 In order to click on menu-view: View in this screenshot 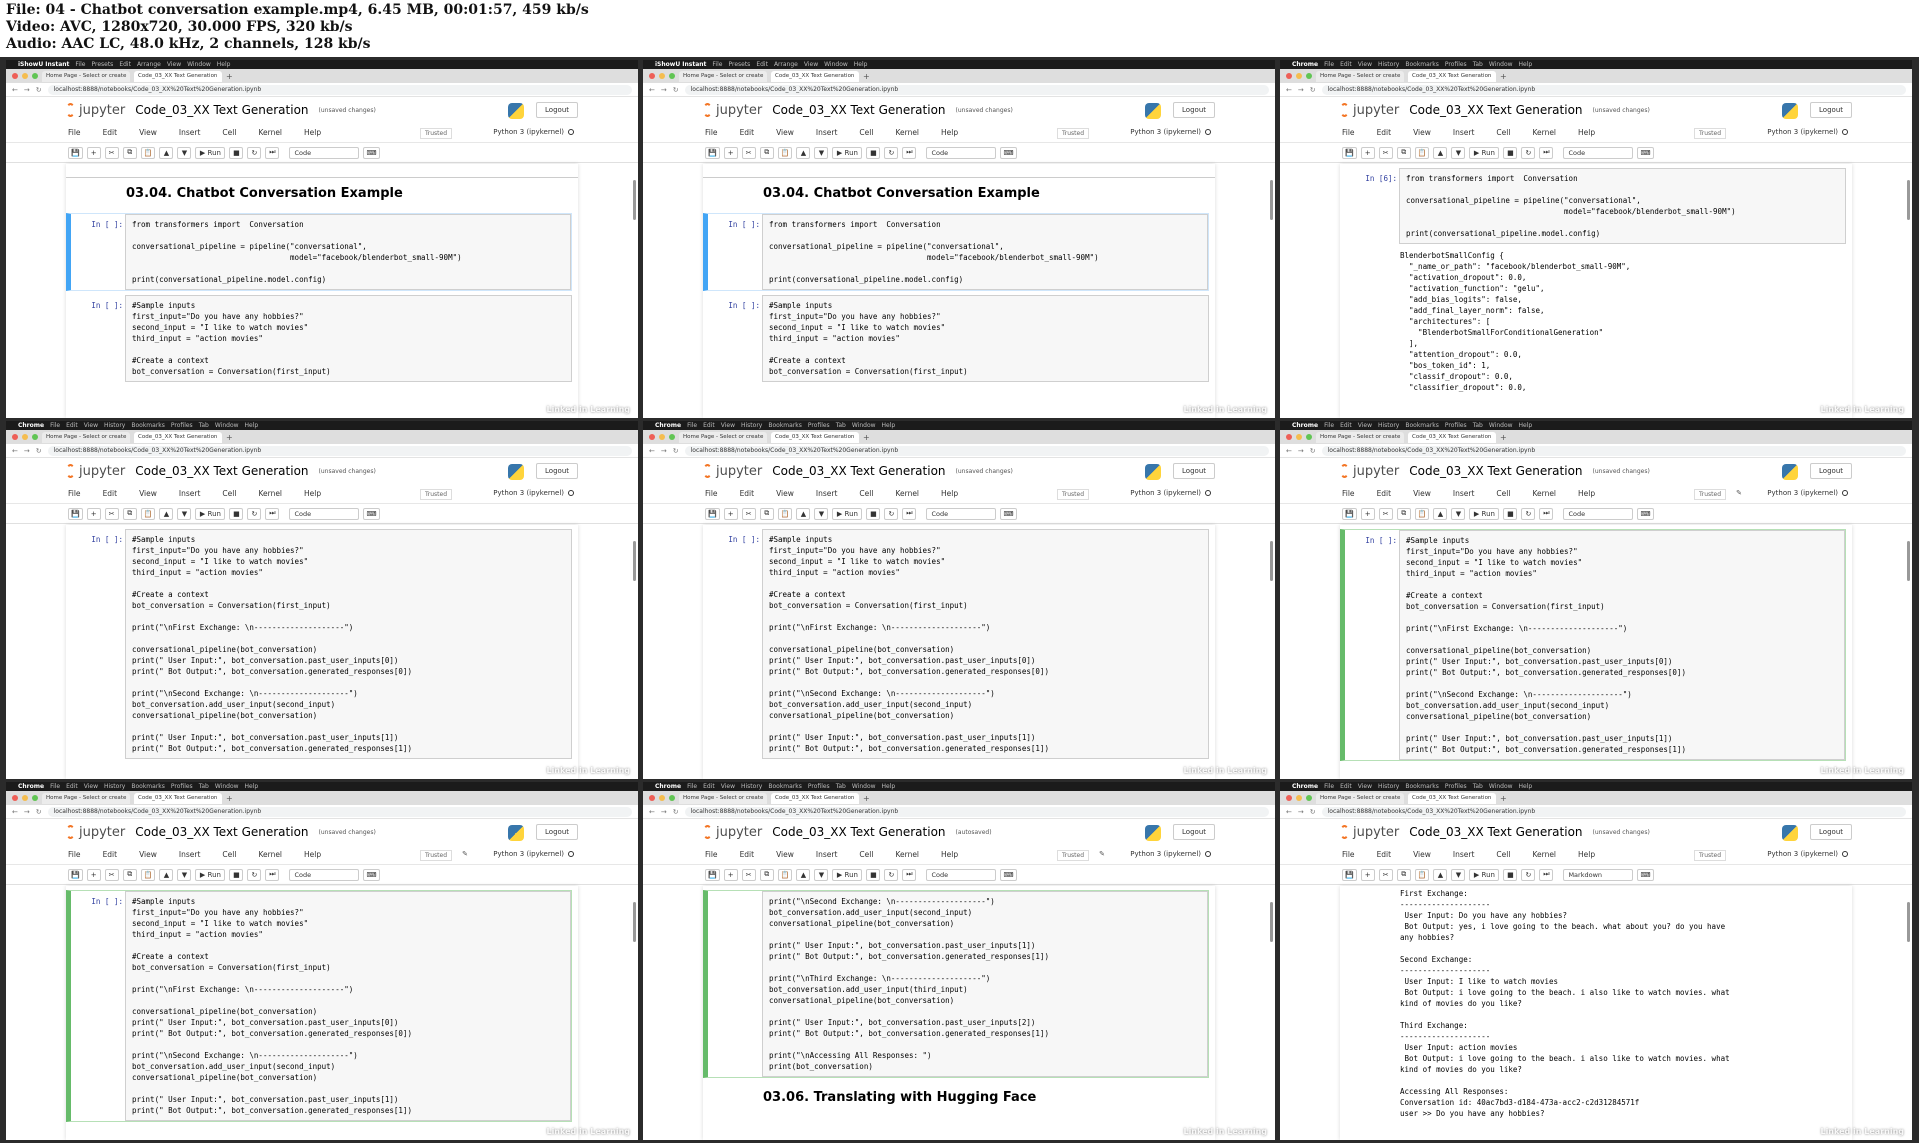, I will do `click(148, 493)`.